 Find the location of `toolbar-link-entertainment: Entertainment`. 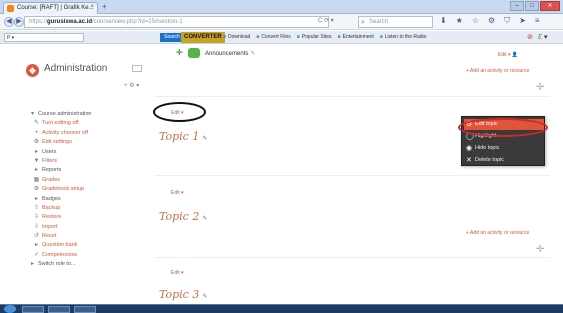

toolbar-link-entertainment: Entertainment is located at coordinates (356, 37).